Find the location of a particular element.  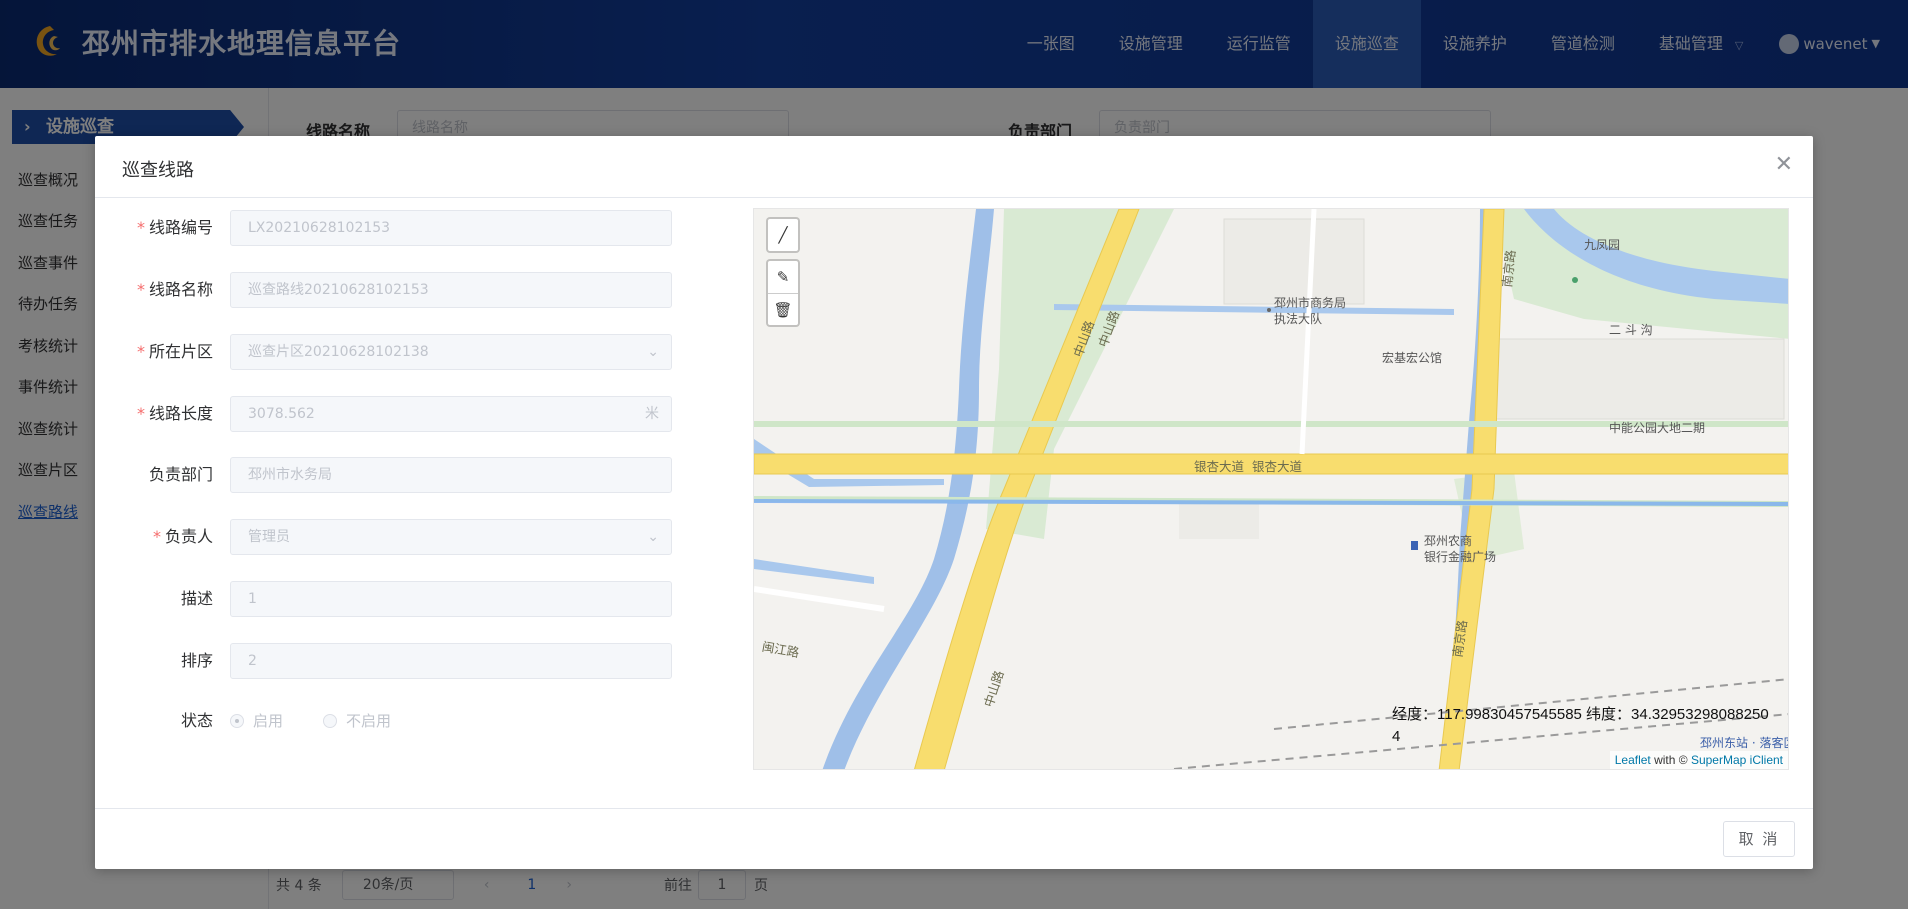

dept-label: 负责部门 is located at coordinates (180, 474).